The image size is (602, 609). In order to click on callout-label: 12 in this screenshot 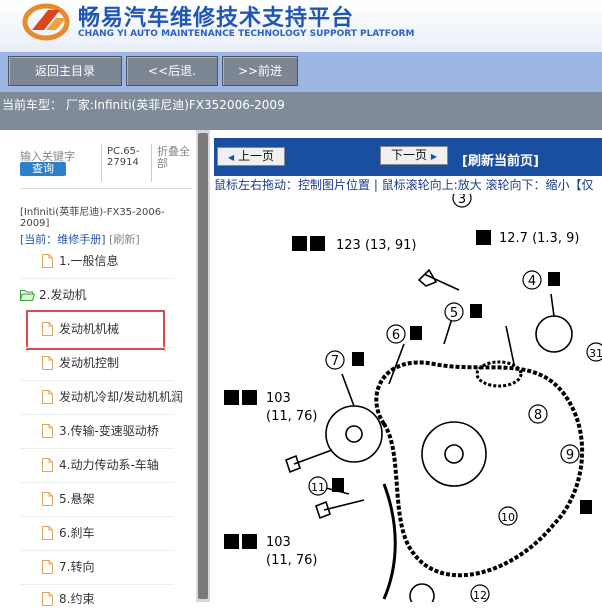, I will do `click(480, 595)`.